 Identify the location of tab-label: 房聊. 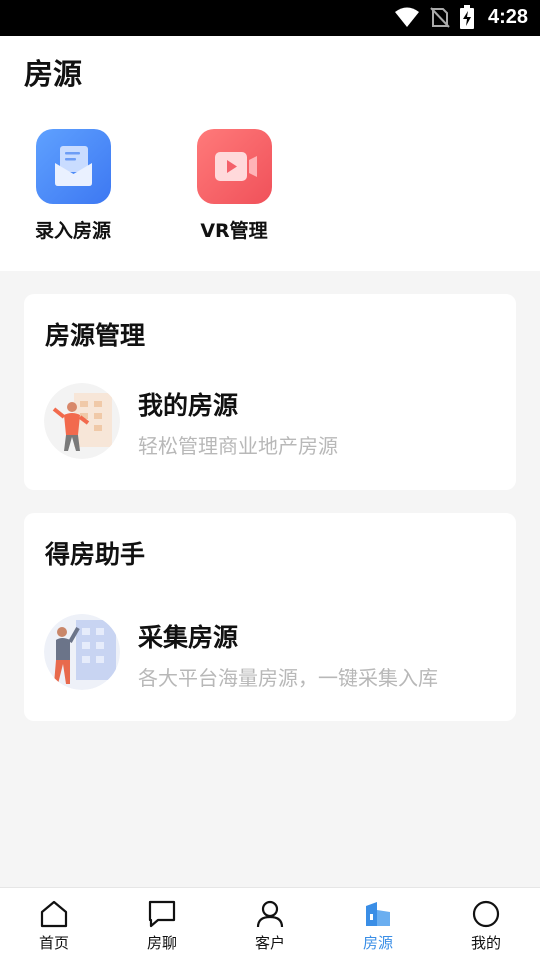
(161, 943).